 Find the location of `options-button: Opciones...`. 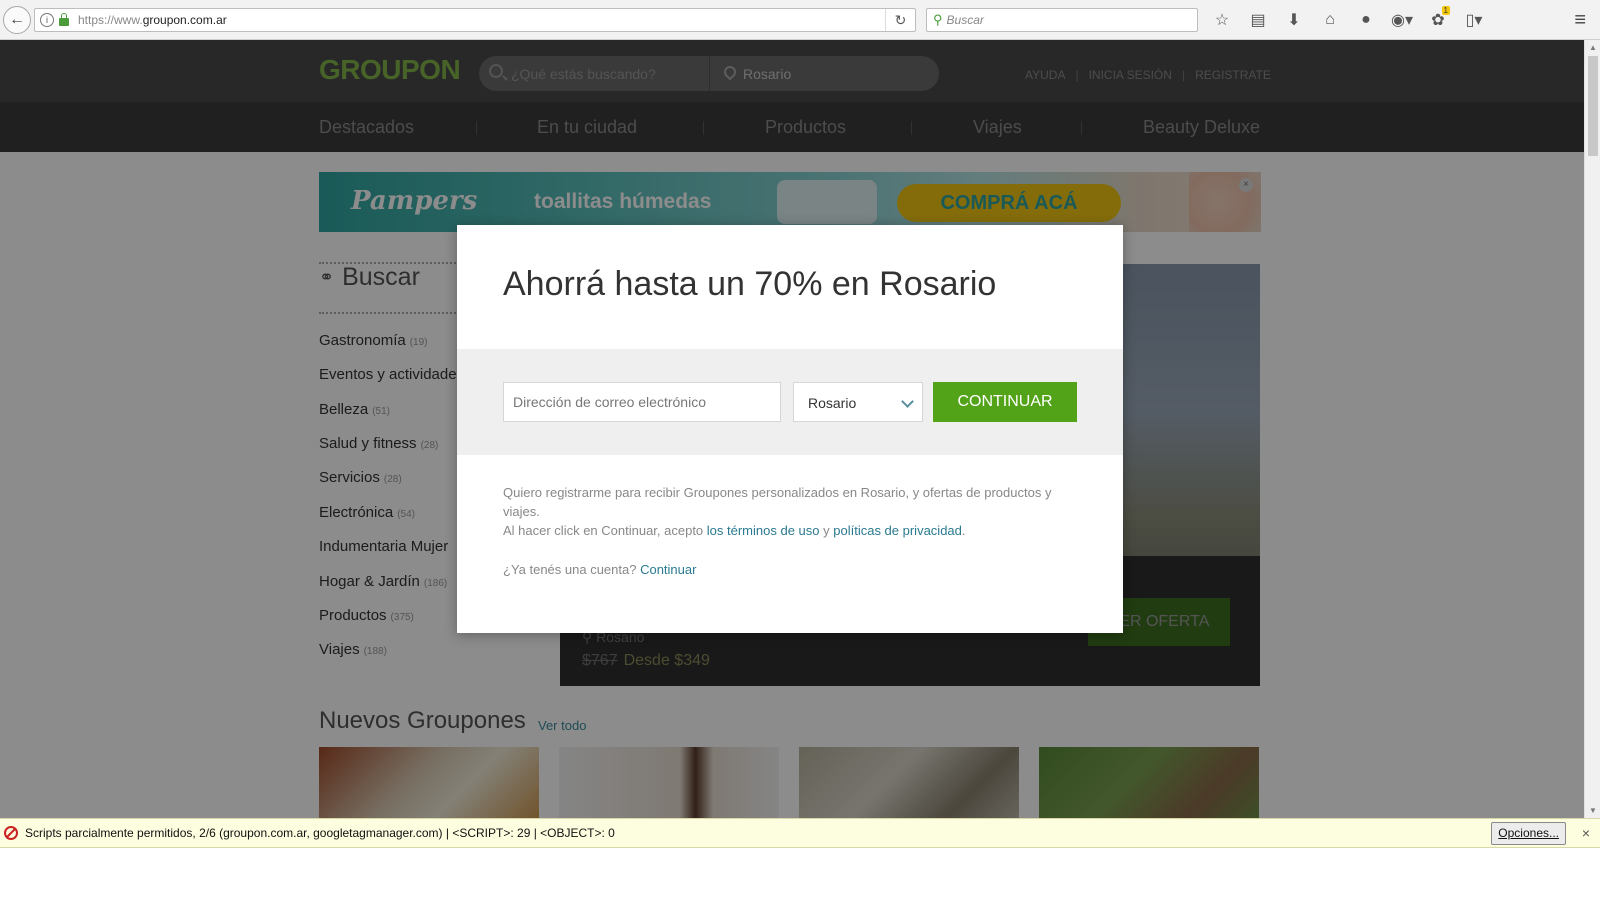

options-button: Opciones... is located at coordinates (1528, 833).